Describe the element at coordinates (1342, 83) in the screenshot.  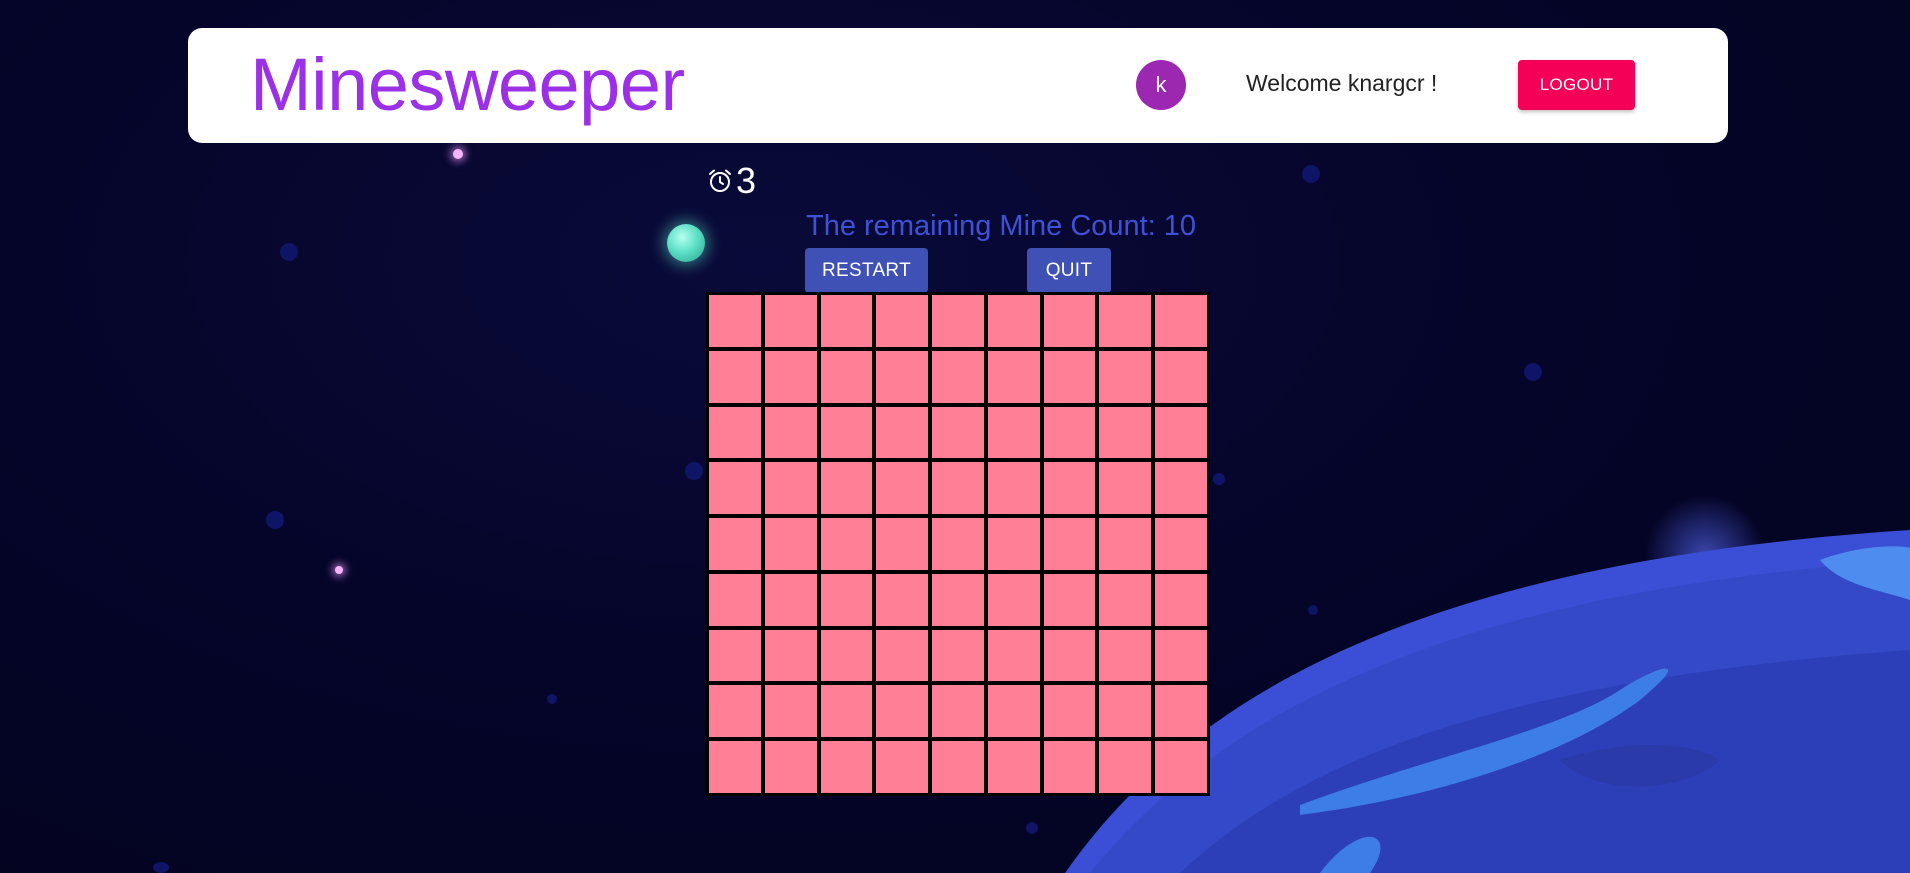
I see `welcome-message: Welcome knargcr !` at that location.